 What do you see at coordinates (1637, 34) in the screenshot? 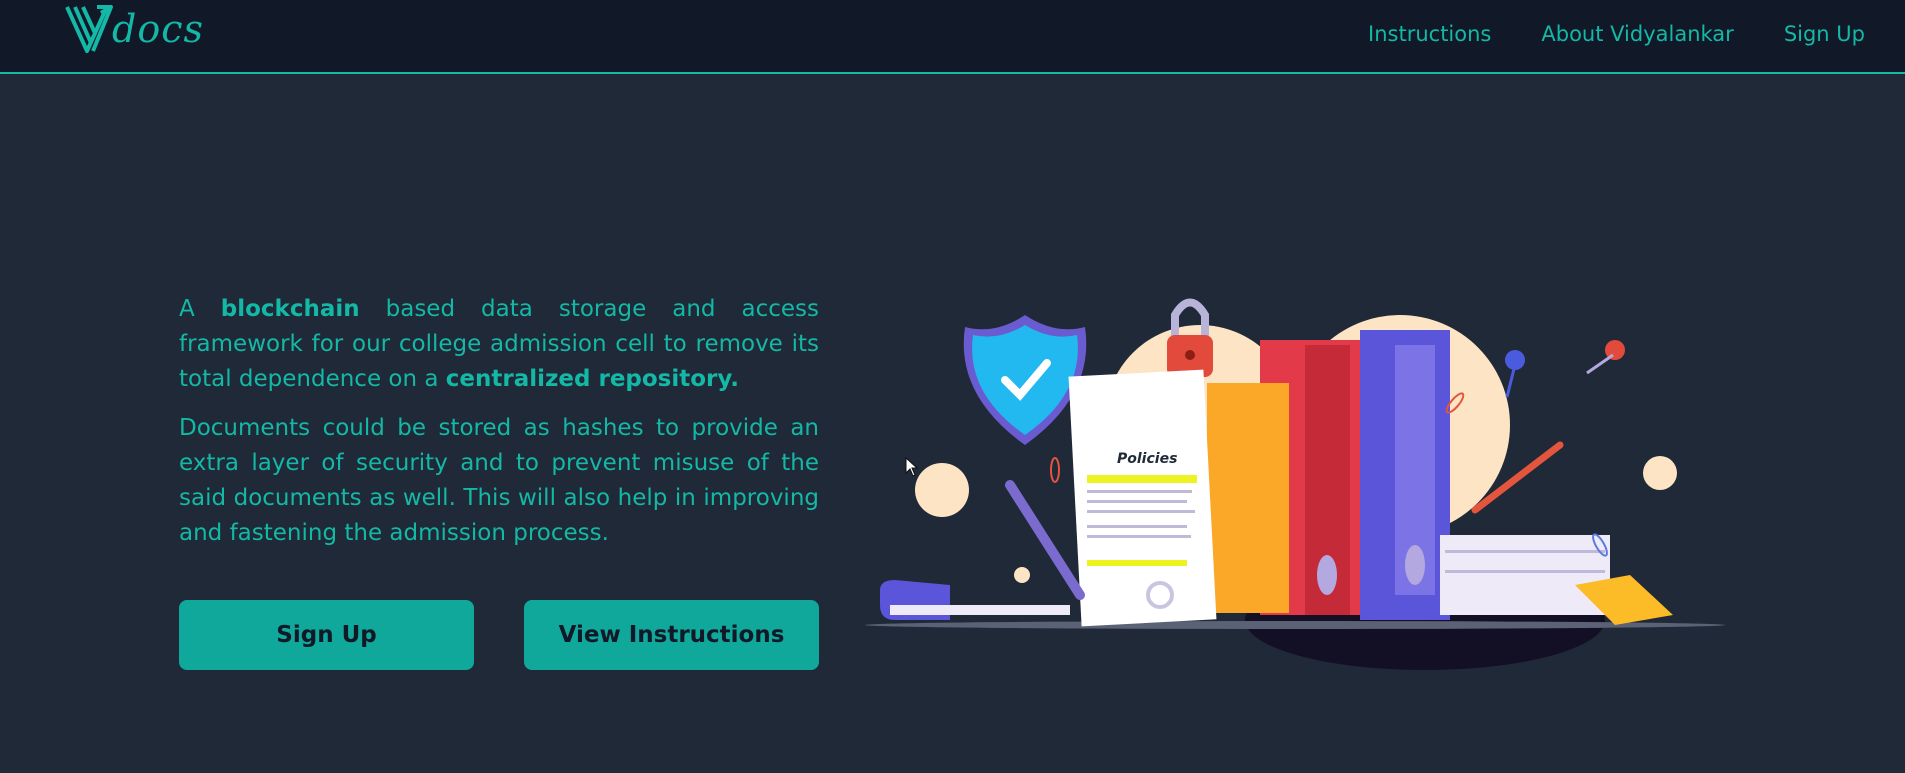
I see `nav-about-link: About Vidyalankar` at bounding box center [1637, 34].